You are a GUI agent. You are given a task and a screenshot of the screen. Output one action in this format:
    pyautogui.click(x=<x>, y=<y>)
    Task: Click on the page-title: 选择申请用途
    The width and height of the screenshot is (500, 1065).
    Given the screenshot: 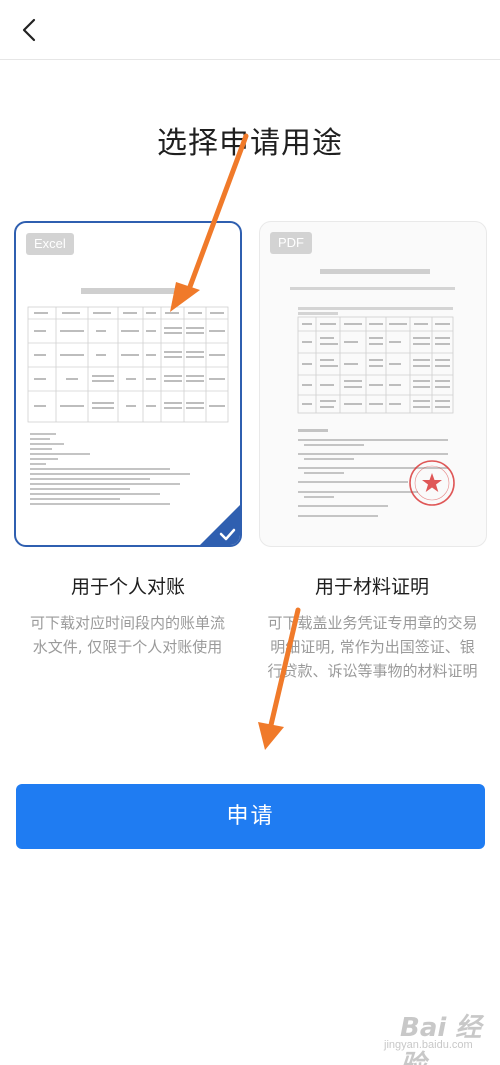 What is the action you would take?
    pyautogui.click(x=250, y=143)
    